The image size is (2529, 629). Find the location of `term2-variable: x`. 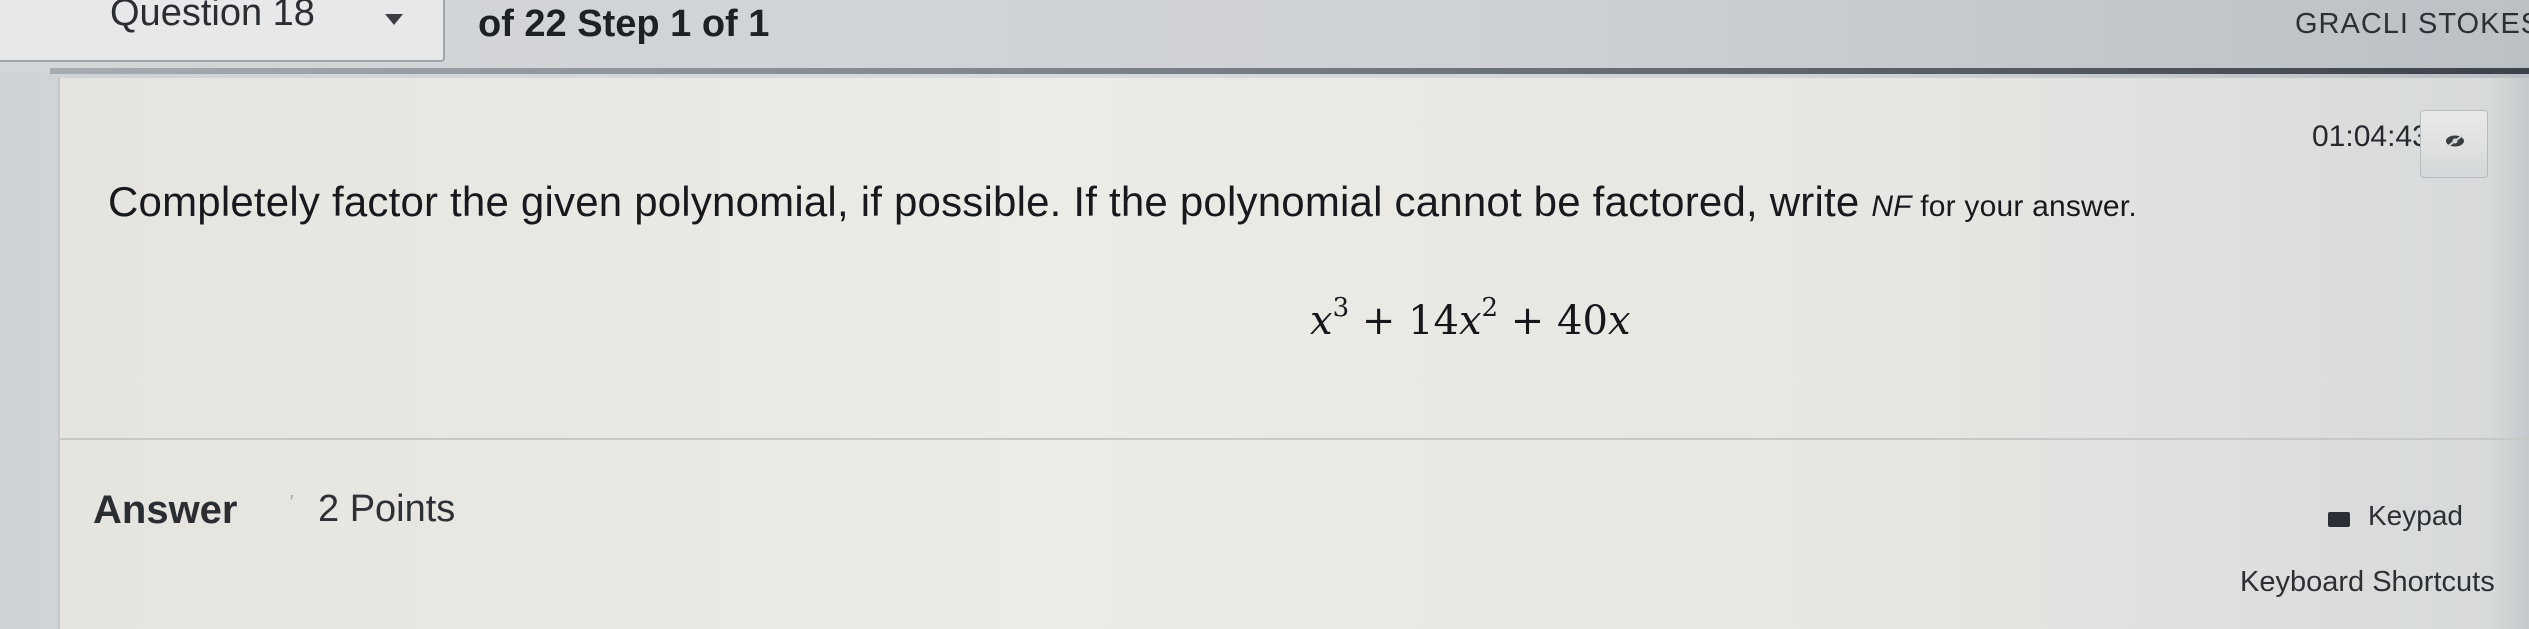

term2-variable: x is located at coordinates (1470, 321).